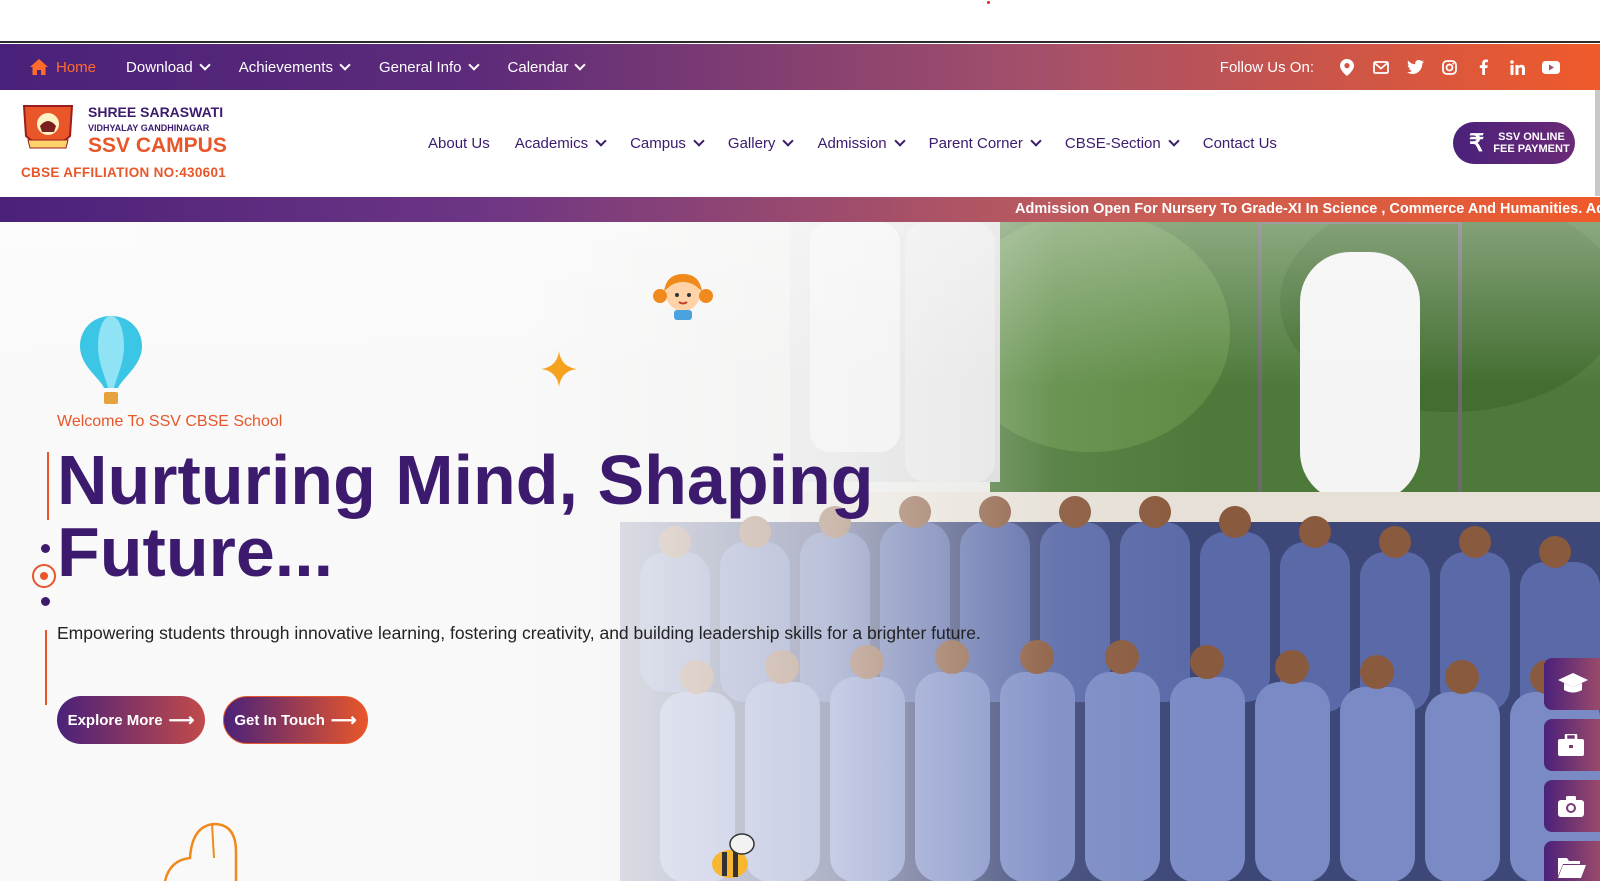  Describe the element at coordinates (465, 480) in the screenshot. I see `hero-headline-line1: Nurturing Mind, Shaping` at that location.